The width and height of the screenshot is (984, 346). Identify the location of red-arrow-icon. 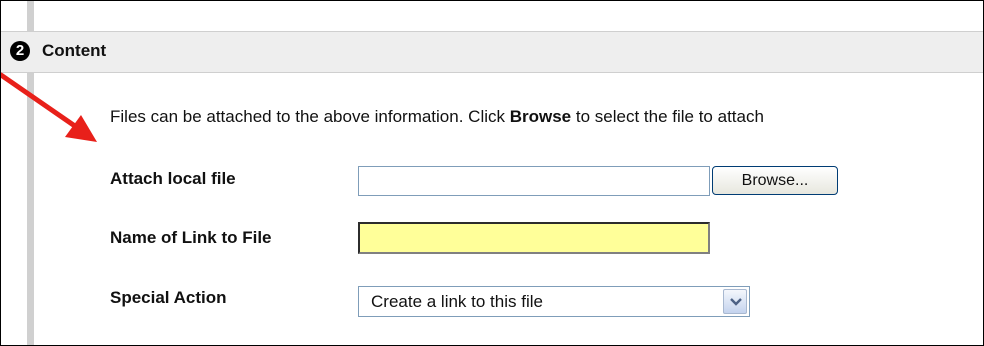
(49, 107).